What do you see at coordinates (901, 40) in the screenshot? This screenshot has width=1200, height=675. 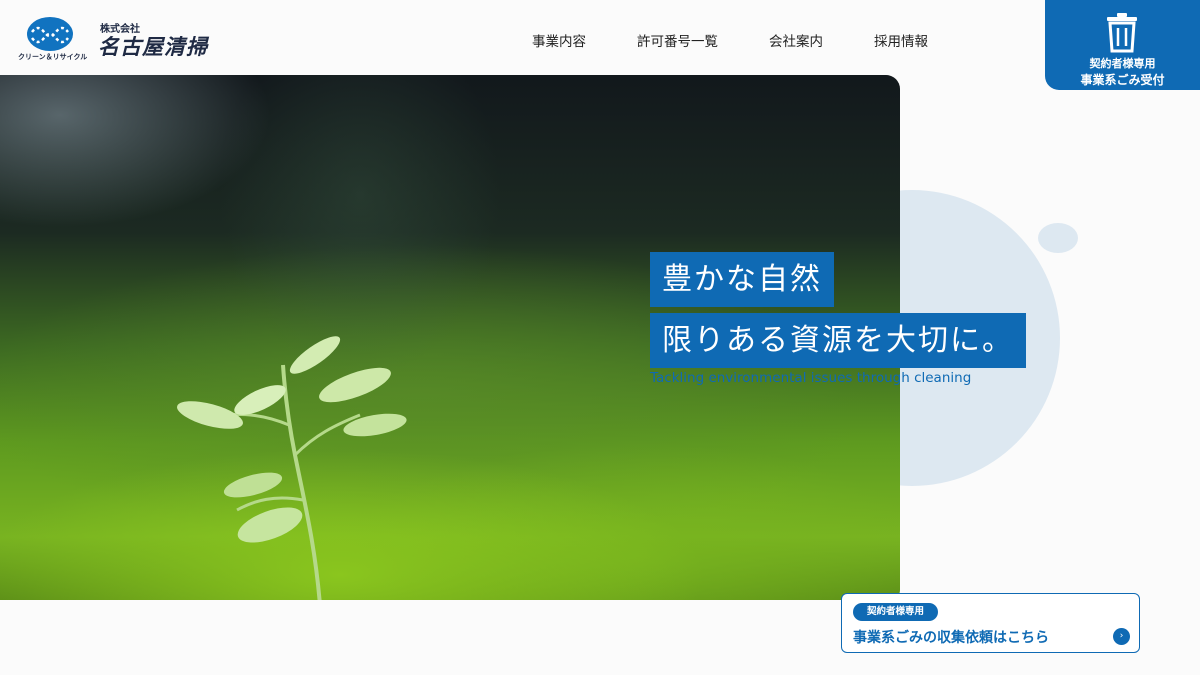 I see `nav-item-recruit: 採用情報` at bounding box center [901, 40].